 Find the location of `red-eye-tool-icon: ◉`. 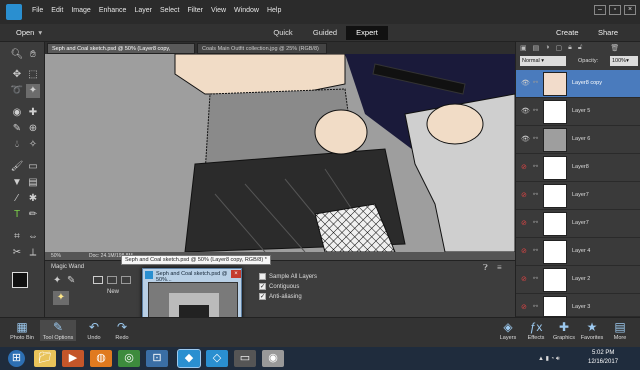

red-eye-tool-icon: ◉ is located at coordinates (17, 113).